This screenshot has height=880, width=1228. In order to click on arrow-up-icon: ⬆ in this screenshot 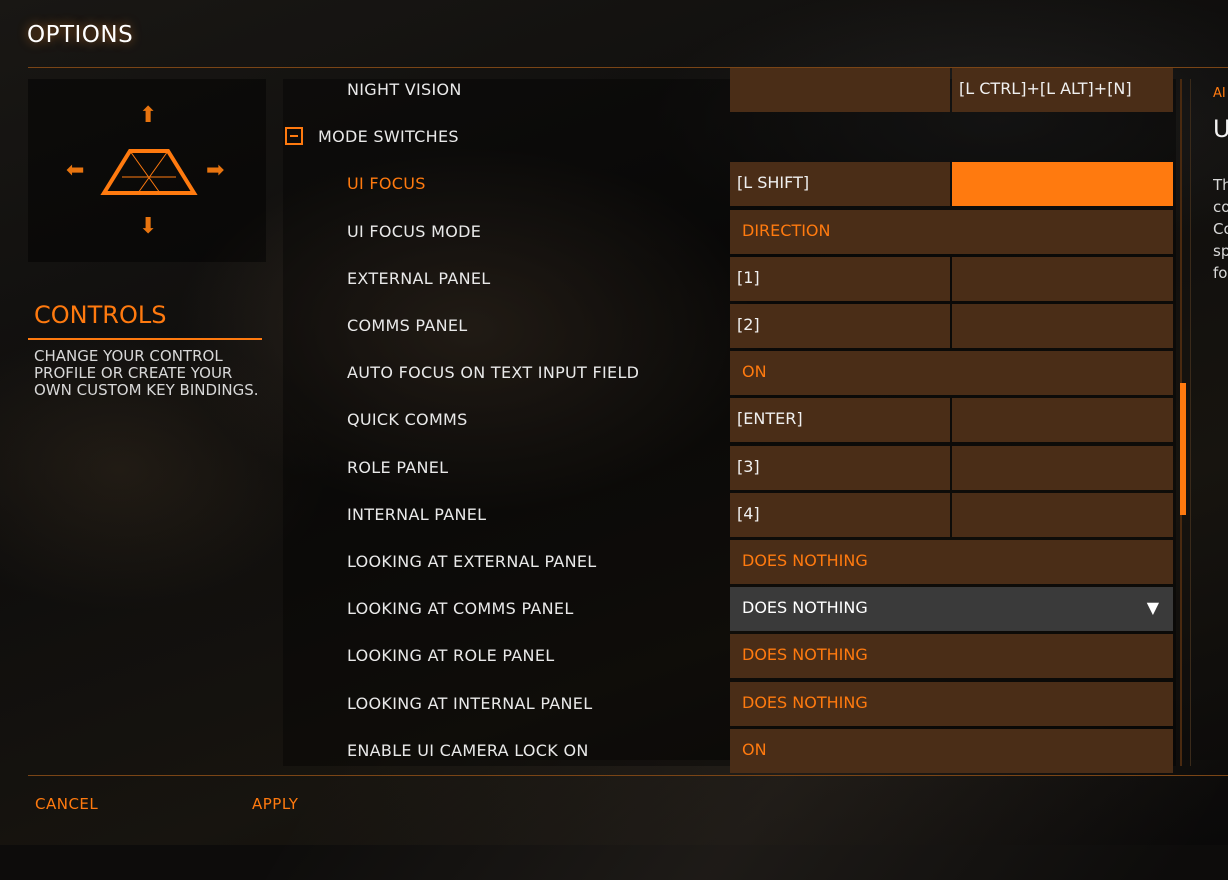, I will do `click(148, 115)`.